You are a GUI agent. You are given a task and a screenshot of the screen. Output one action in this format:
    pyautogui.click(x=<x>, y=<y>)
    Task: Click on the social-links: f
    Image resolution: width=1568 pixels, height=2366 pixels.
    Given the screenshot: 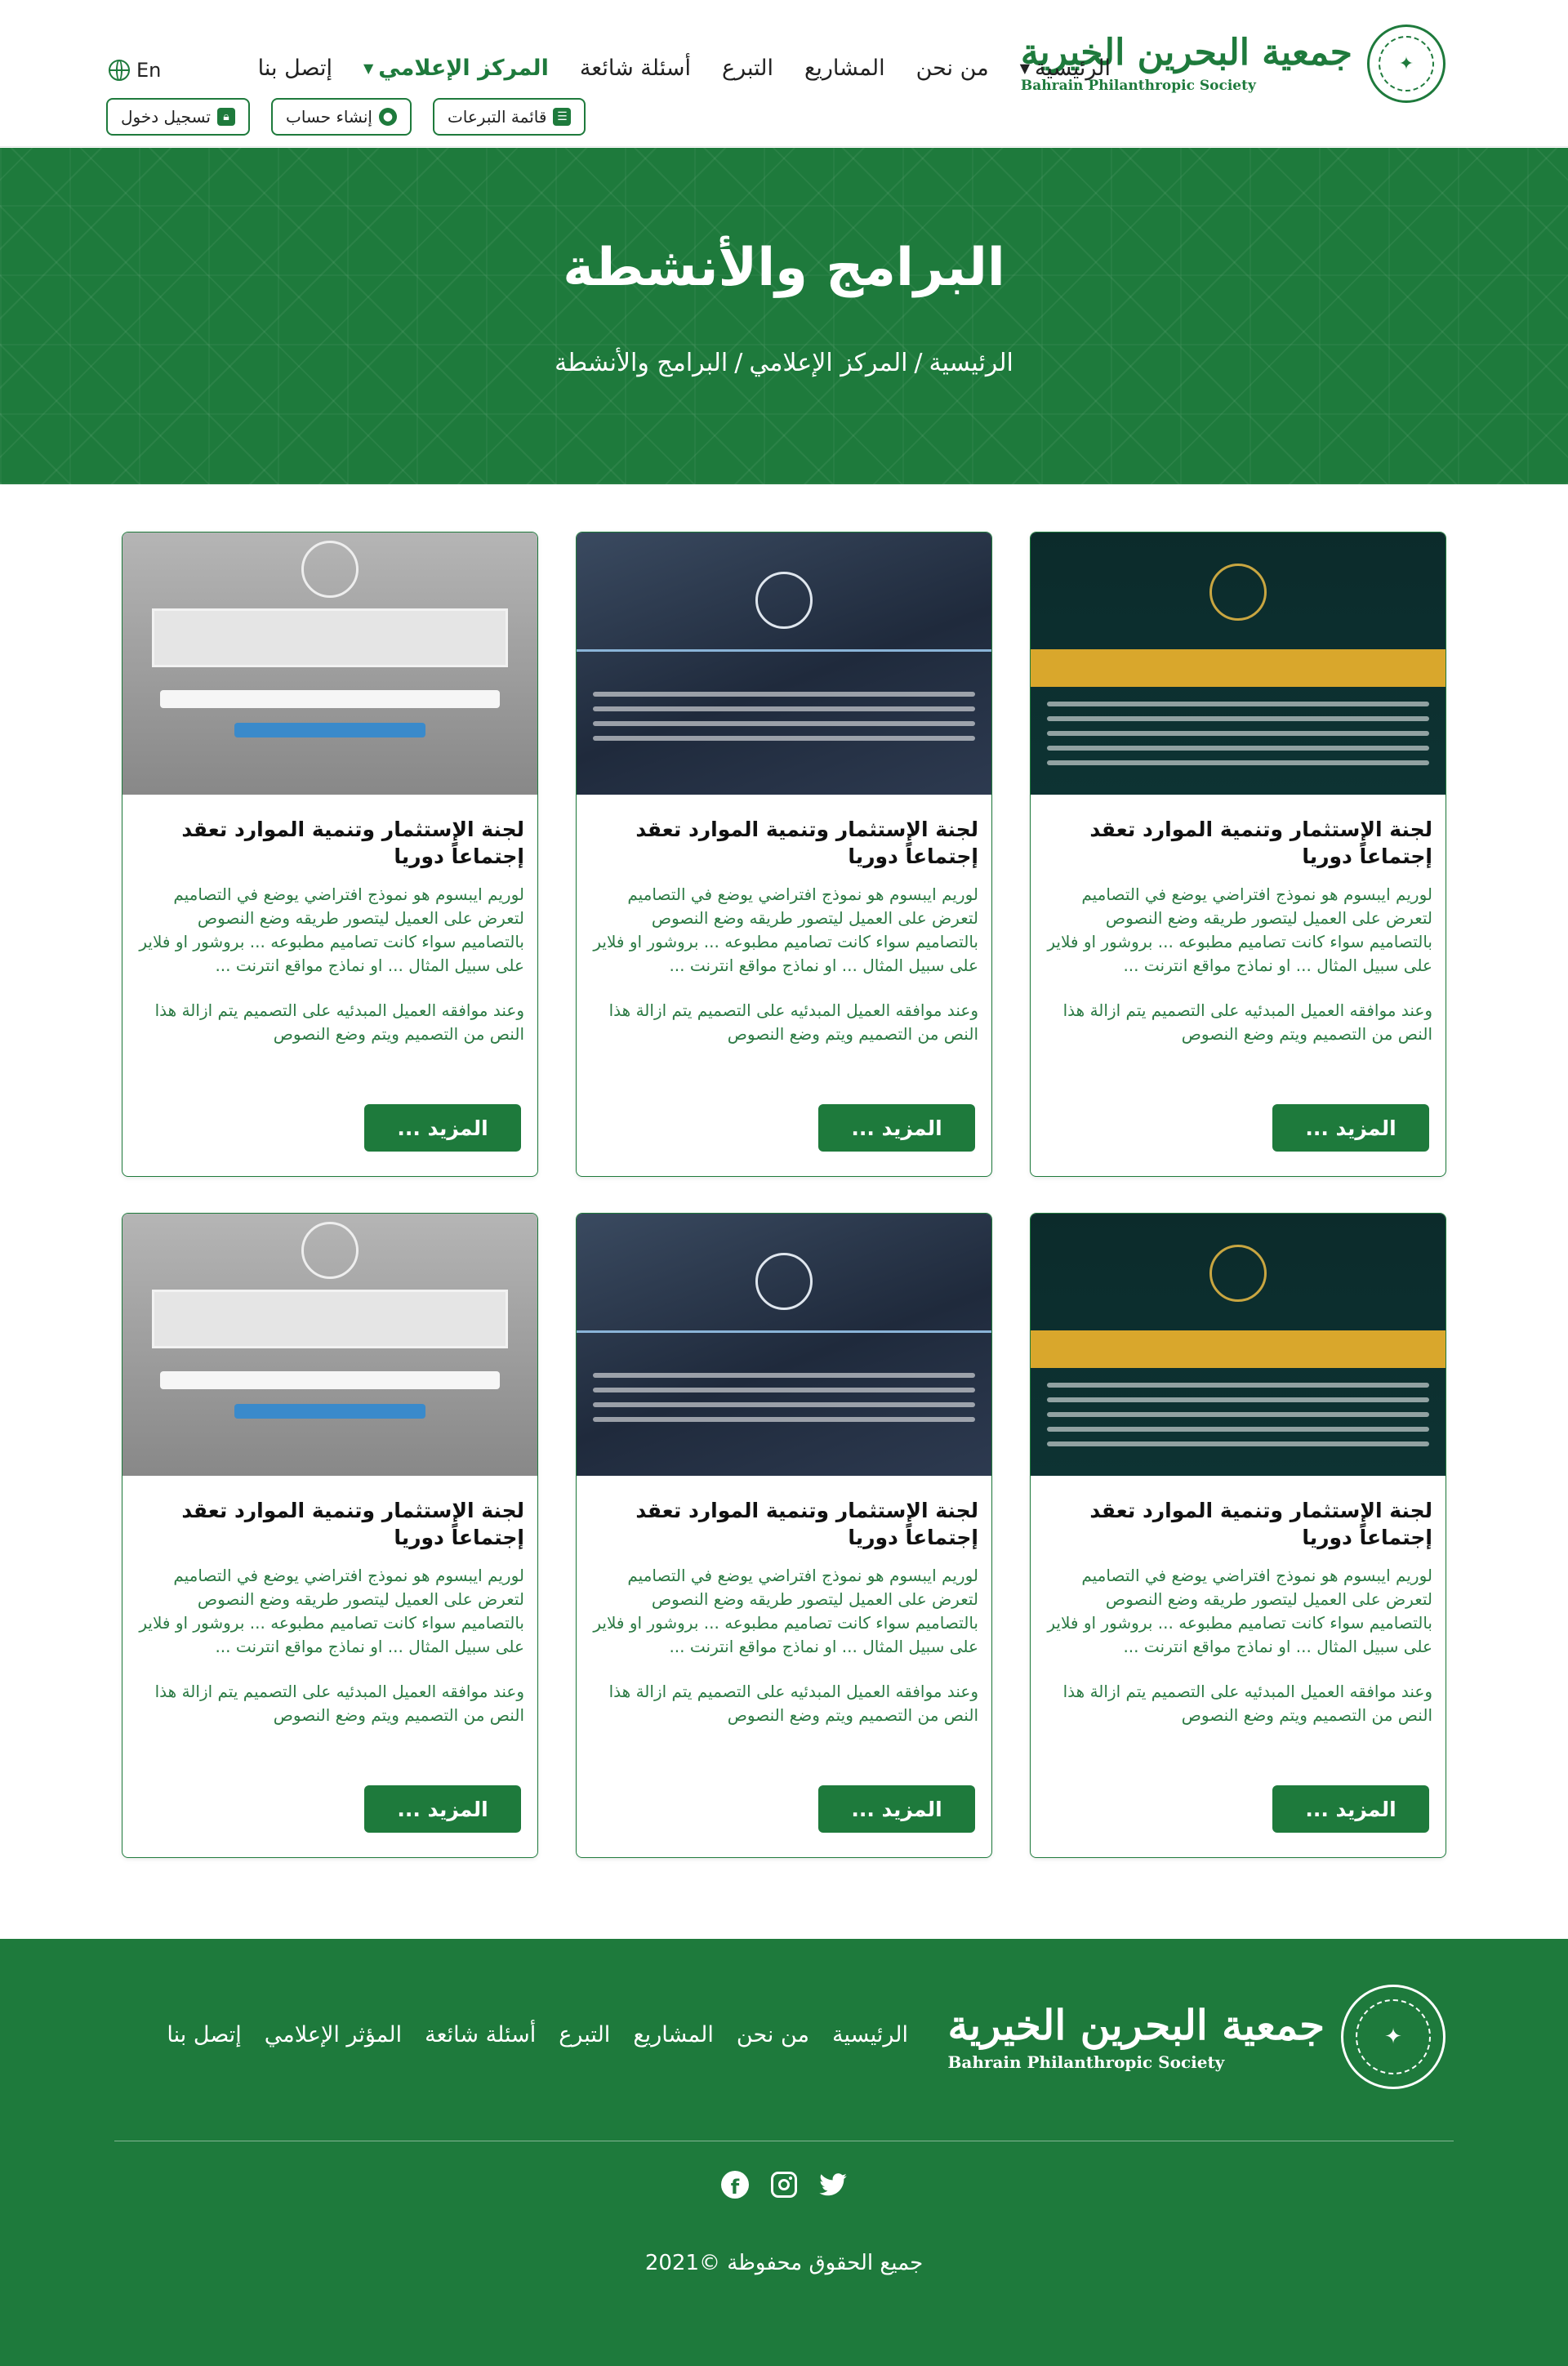 What is the action you would take?
    pyautogui.click(x=784, y=2185)
    